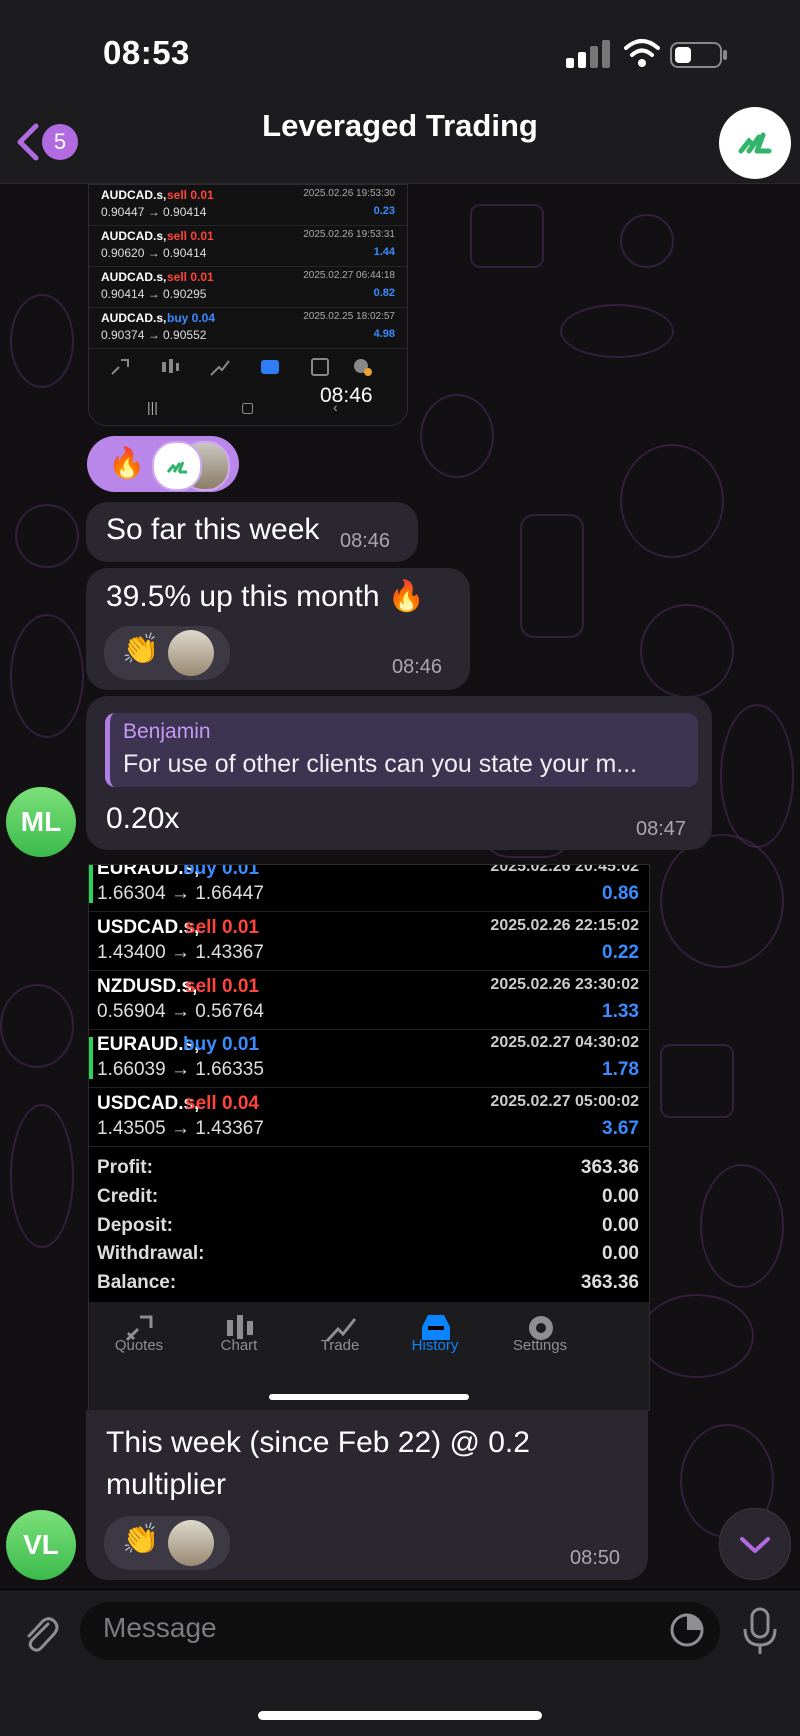  I want to click on summary-label: Withdrawal:, so click(151, 1253).